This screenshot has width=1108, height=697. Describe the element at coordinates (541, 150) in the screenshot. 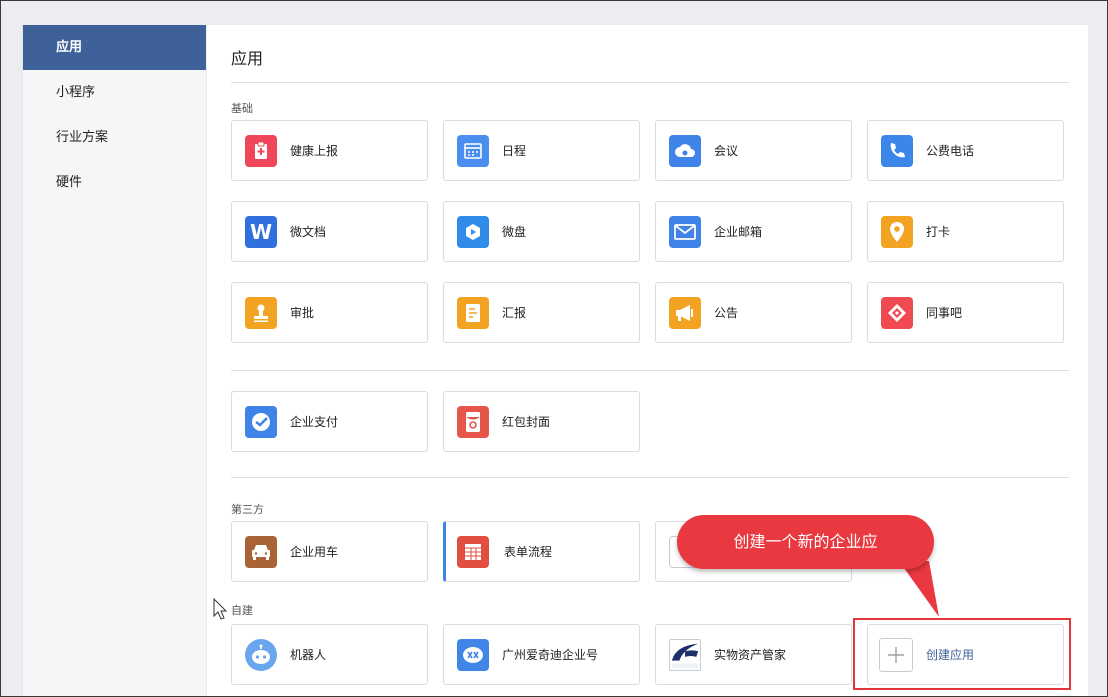

I see `app-card-schedule: 日程` at that location.